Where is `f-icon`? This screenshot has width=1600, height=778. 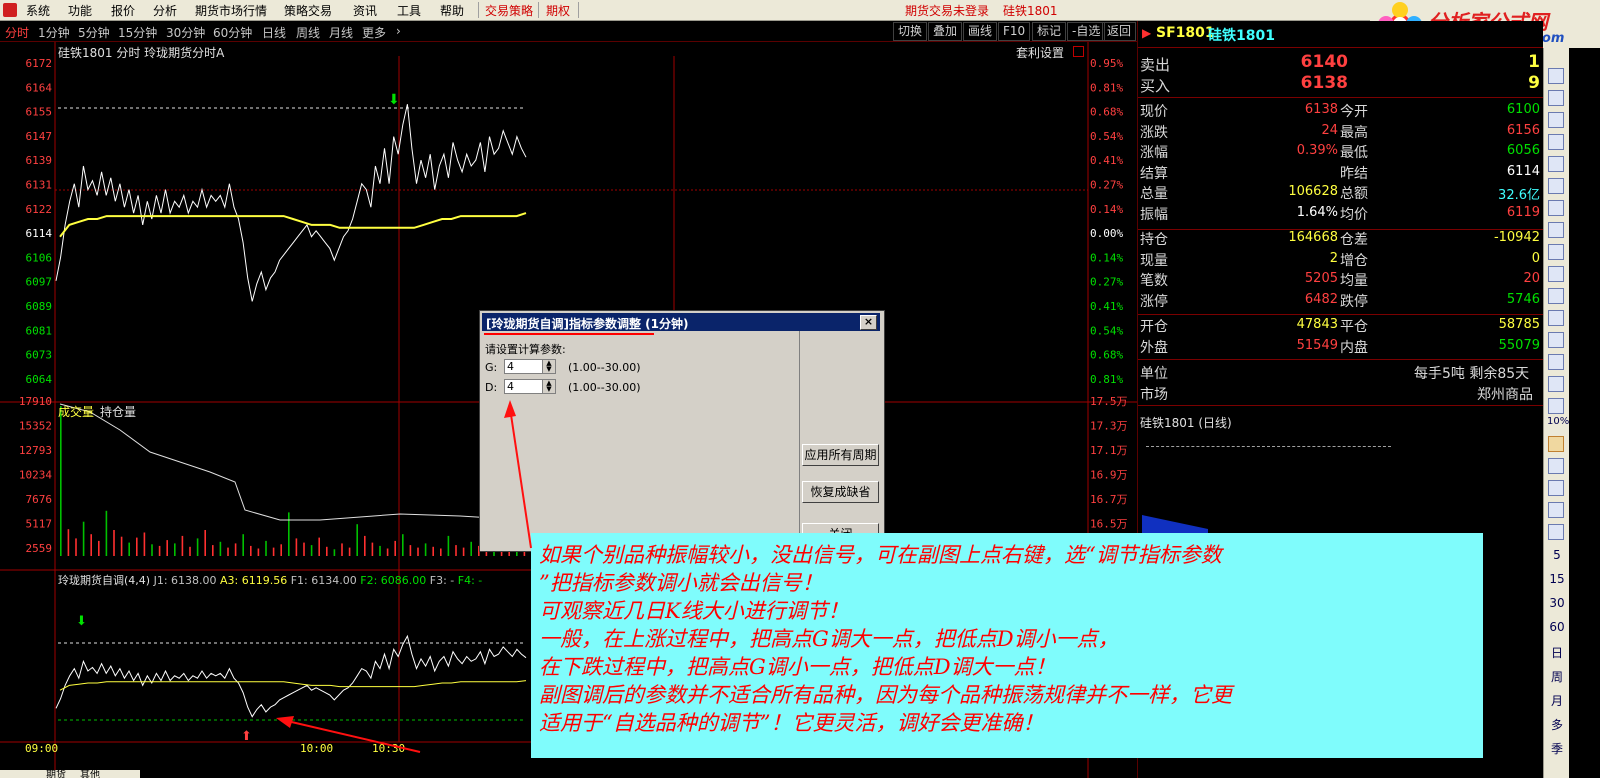
f-icon is located at coordinates (1556, 230).